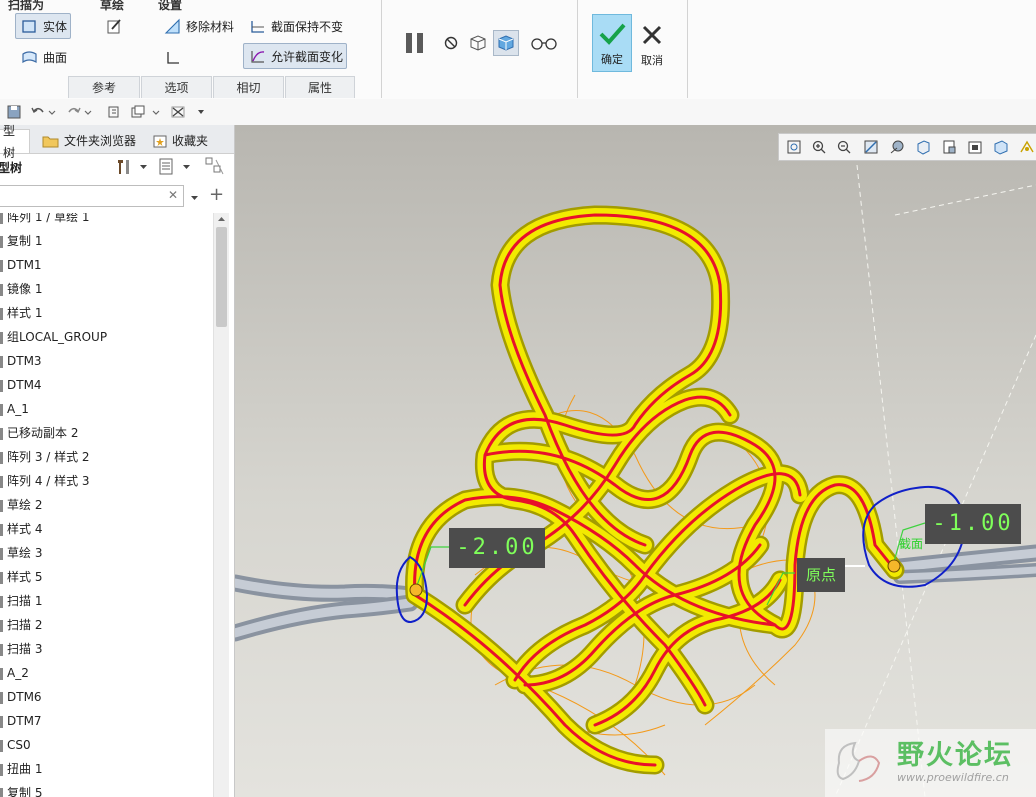  Describe the element at coordinates (1027, 147) in the screenshot. I see `annotation-display-icon` at that location.